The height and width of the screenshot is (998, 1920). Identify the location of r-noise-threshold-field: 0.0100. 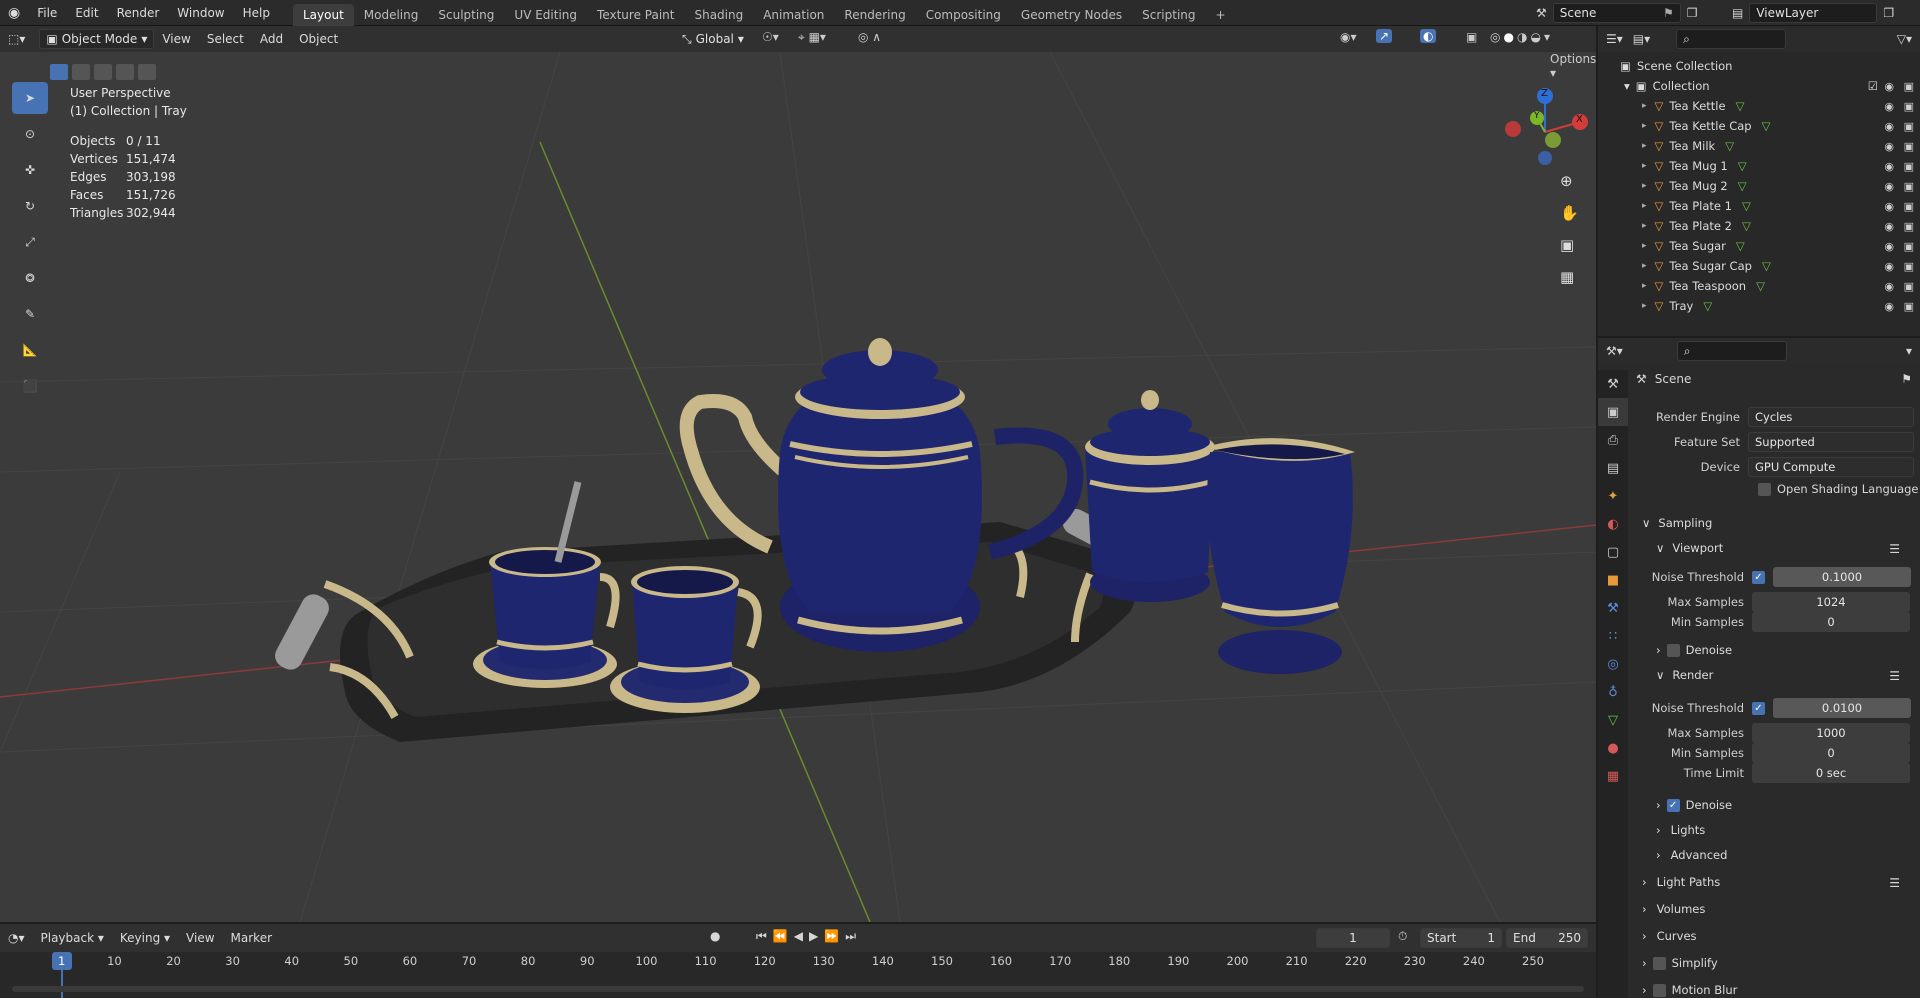
(1842, 708).